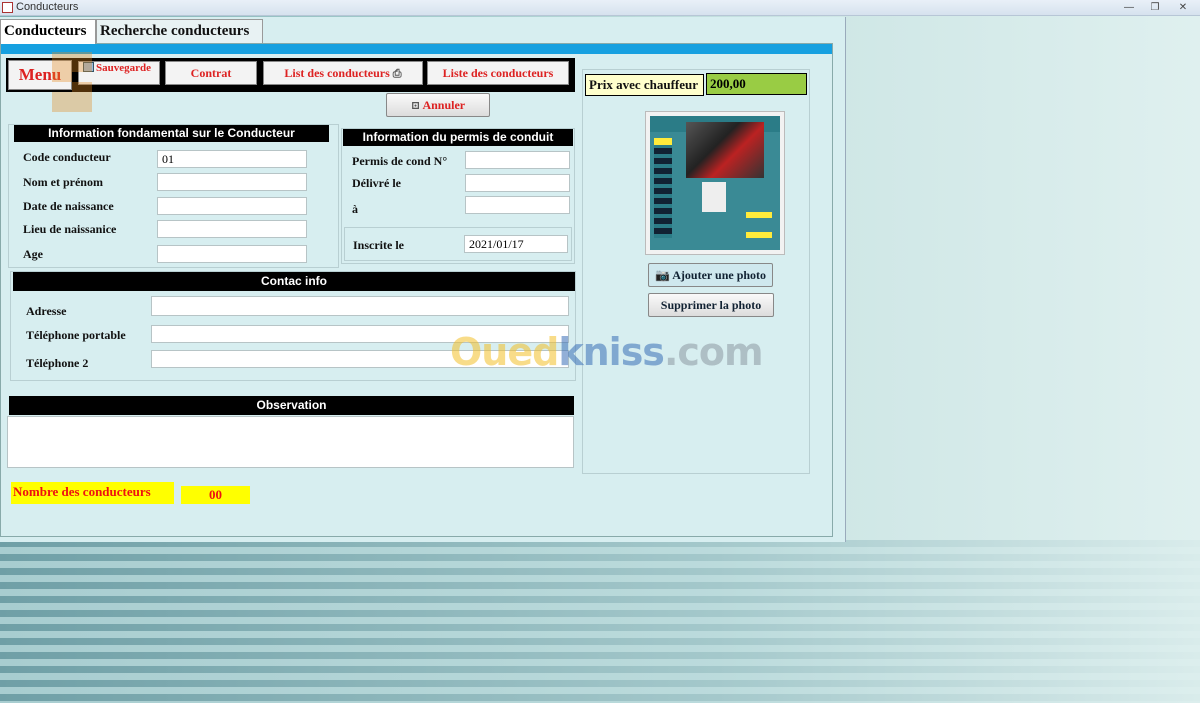  Describe the element at coordinates (67, 157) in the screenshot. I see `code-conducteur-label: Code conducteur` at that location.